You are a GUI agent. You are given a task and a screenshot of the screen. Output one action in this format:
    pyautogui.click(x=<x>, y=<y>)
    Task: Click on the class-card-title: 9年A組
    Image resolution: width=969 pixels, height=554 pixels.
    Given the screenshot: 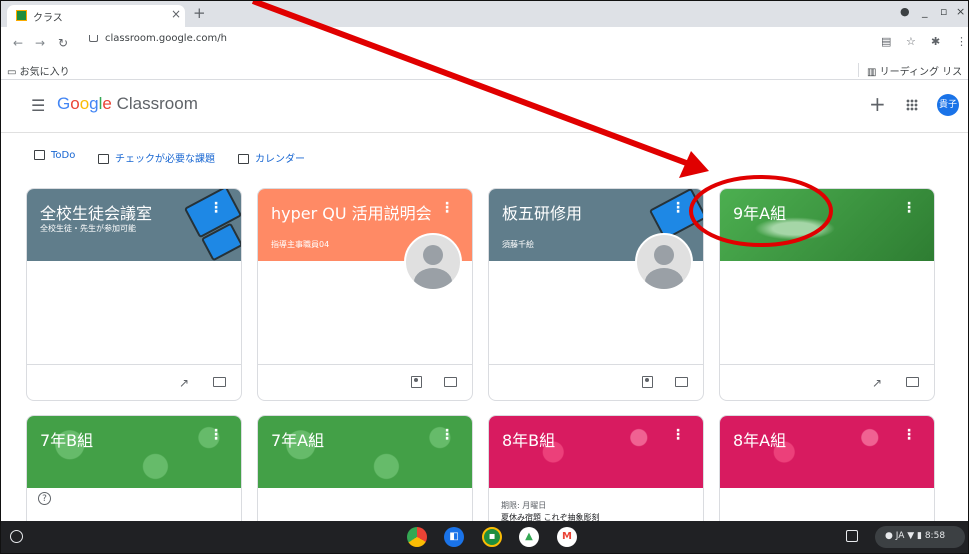 What is the action you would take?
    pyautogui.click(x=759, y=212)
    